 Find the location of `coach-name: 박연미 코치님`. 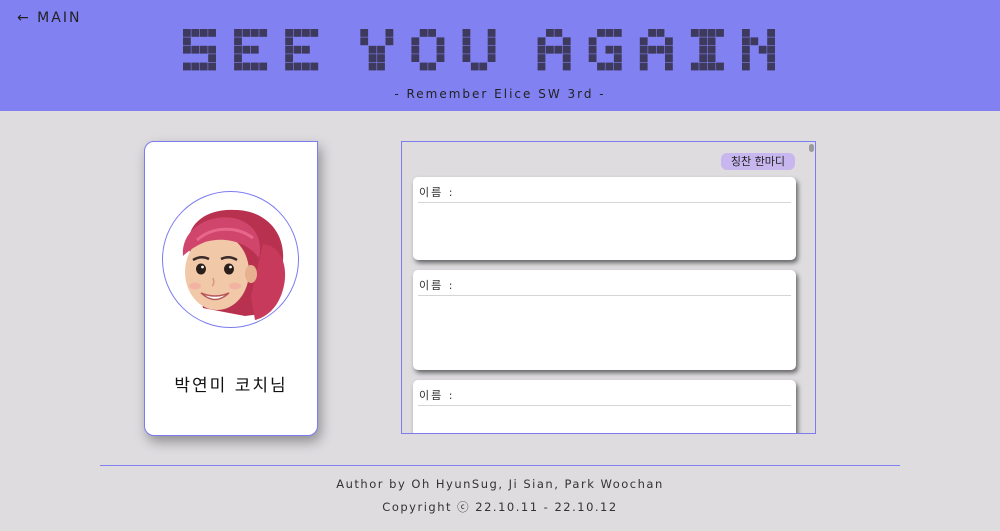

coach-name: 박연미 코치님 is located at coordinates (231, 386).